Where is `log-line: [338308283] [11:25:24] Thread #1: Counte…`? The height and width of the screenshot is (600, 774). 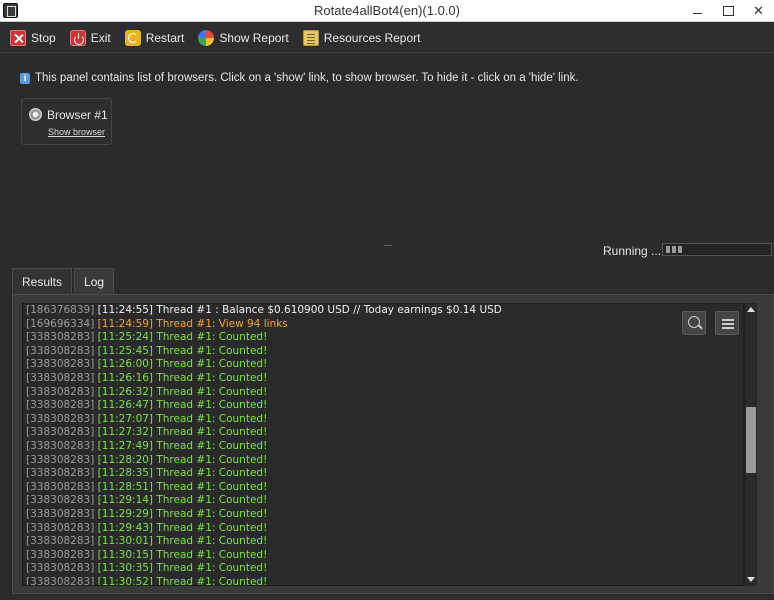 log-line: [338308283] [11:25:24] Thread #1: Counte… is located at coordinates (383, 338).